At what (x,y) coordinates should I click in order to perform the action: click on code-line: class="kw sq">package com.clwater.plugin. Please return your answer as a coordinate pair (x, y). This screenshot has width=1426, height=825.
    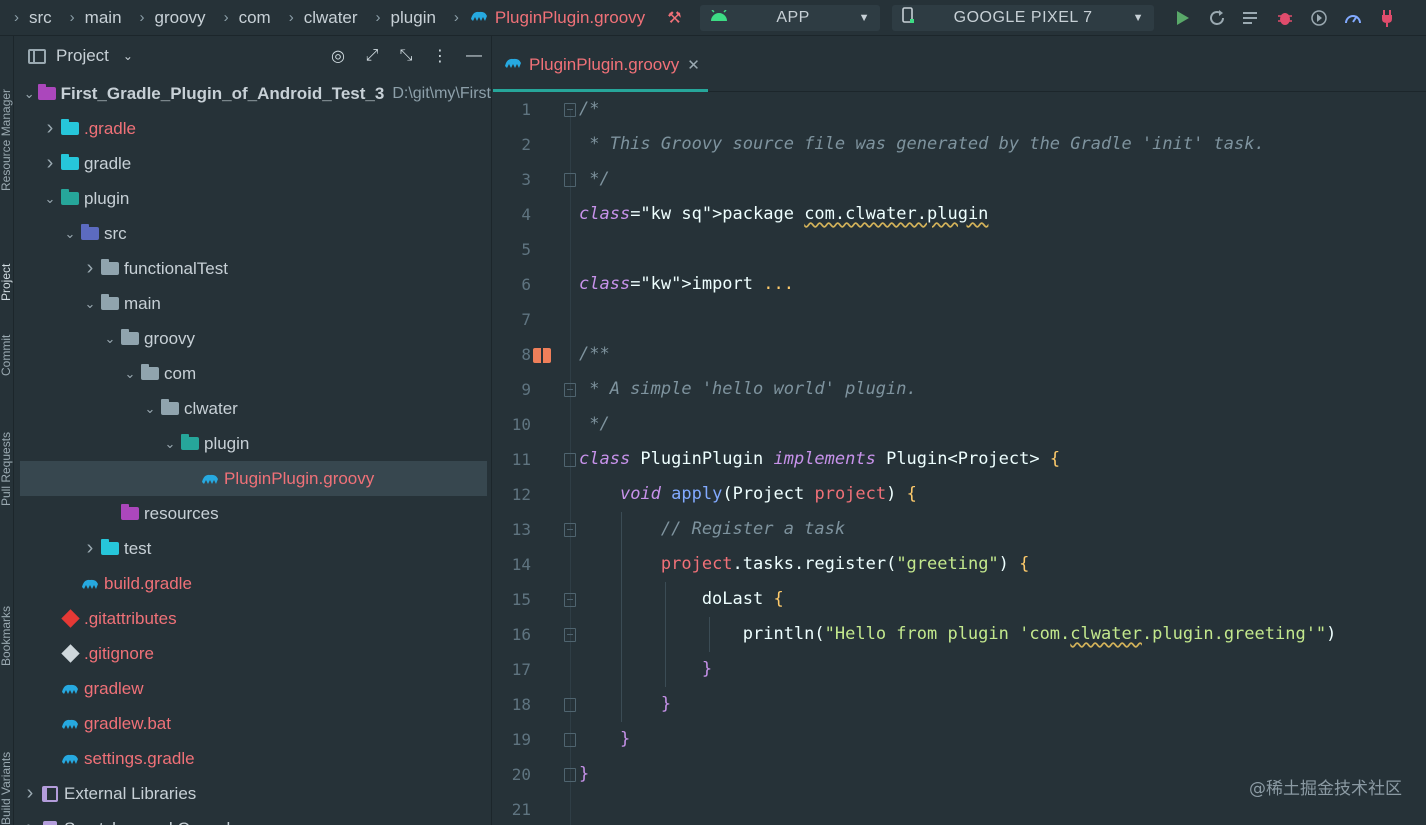
    Looking at the image, I should click on (783, 214).